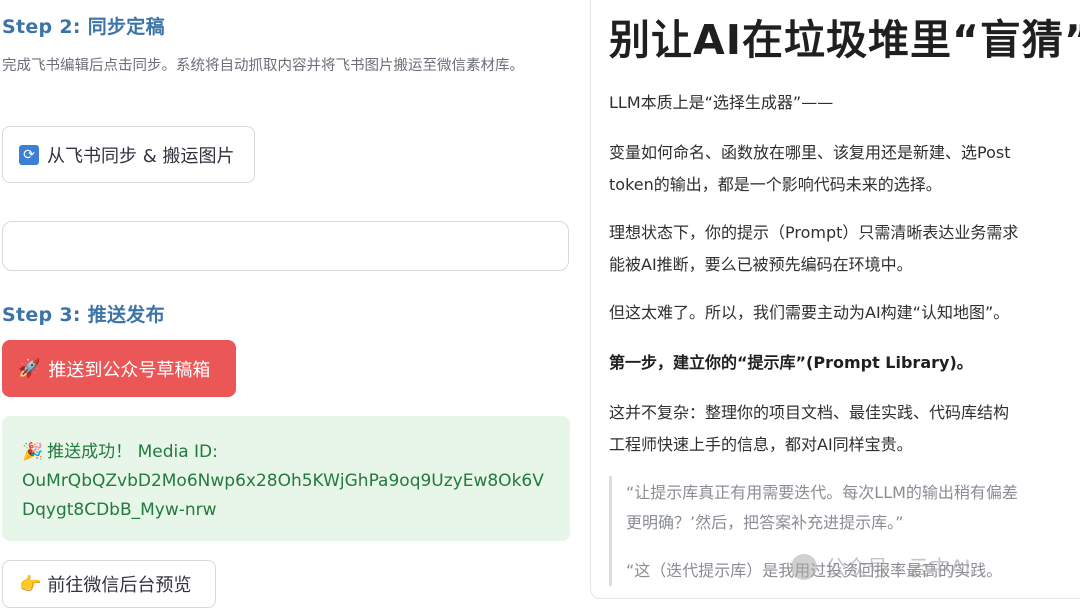 The height and width of the screenshot is (615, 1080). Describe the element at coordinates (791, 362) in the screenshot. I see `article-subheading: 第一步，建立你的“提示库”(Prompt Library)。` at that location.